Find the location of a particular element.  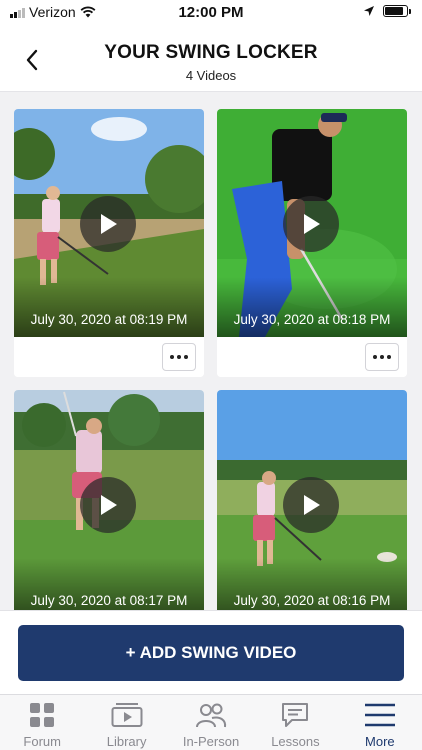

add-swing-video-button: + ADD SWING VIDEO is located at coordinates (211, 653).